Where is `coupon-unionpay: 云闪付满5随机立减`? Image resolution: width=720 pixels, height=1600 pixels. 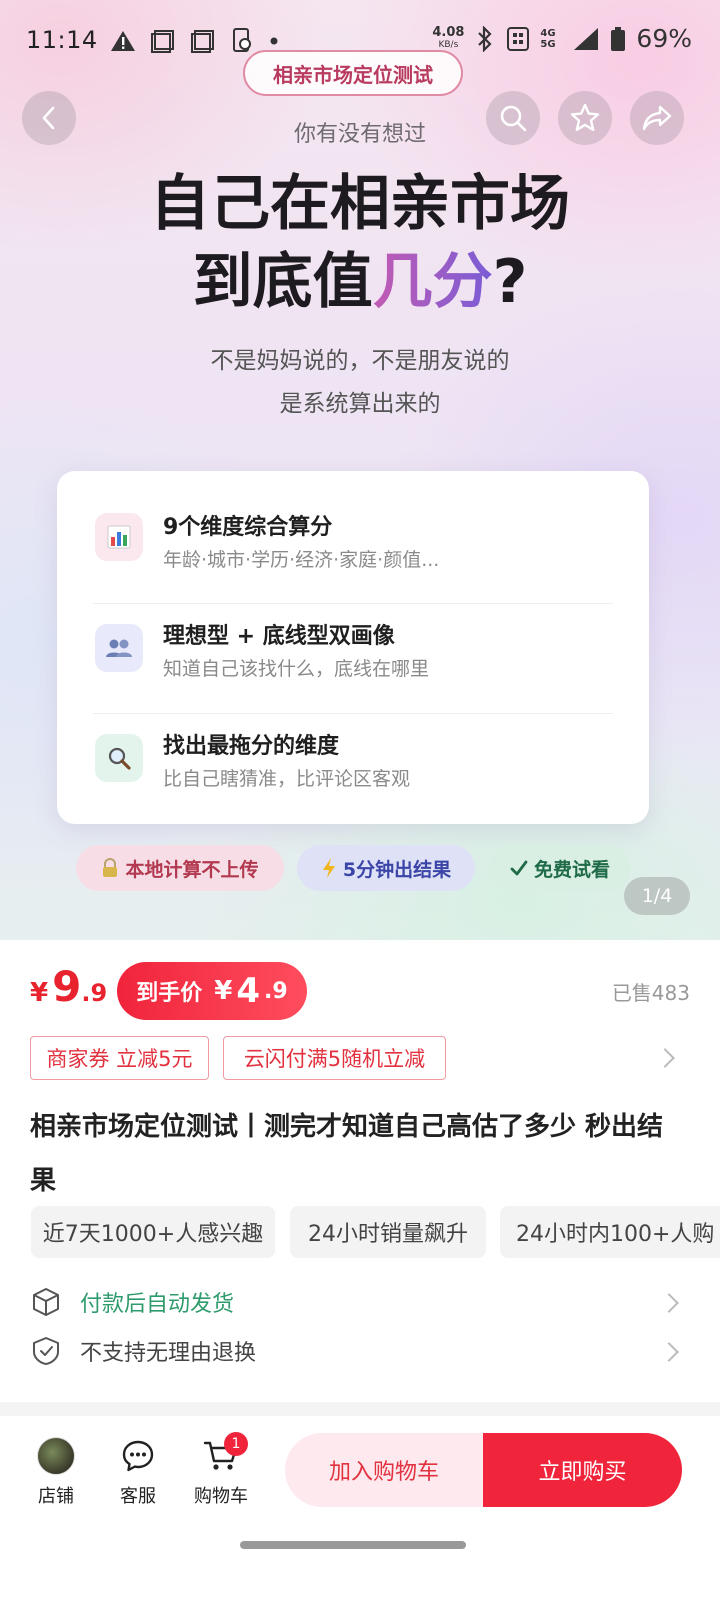 coupon-unionpay: 云闪付满5随机立减 is located at coordinates (334, 1058).